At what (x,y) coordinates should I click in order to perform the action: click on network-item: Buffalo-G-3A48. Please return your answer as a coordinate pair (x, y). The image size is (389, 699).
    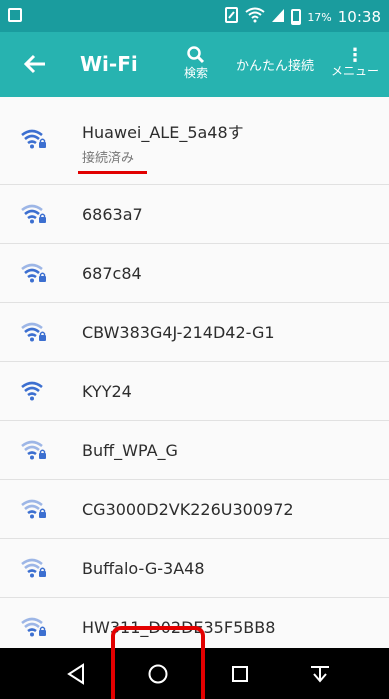
    Looking at the image, I should click on (194, 568).